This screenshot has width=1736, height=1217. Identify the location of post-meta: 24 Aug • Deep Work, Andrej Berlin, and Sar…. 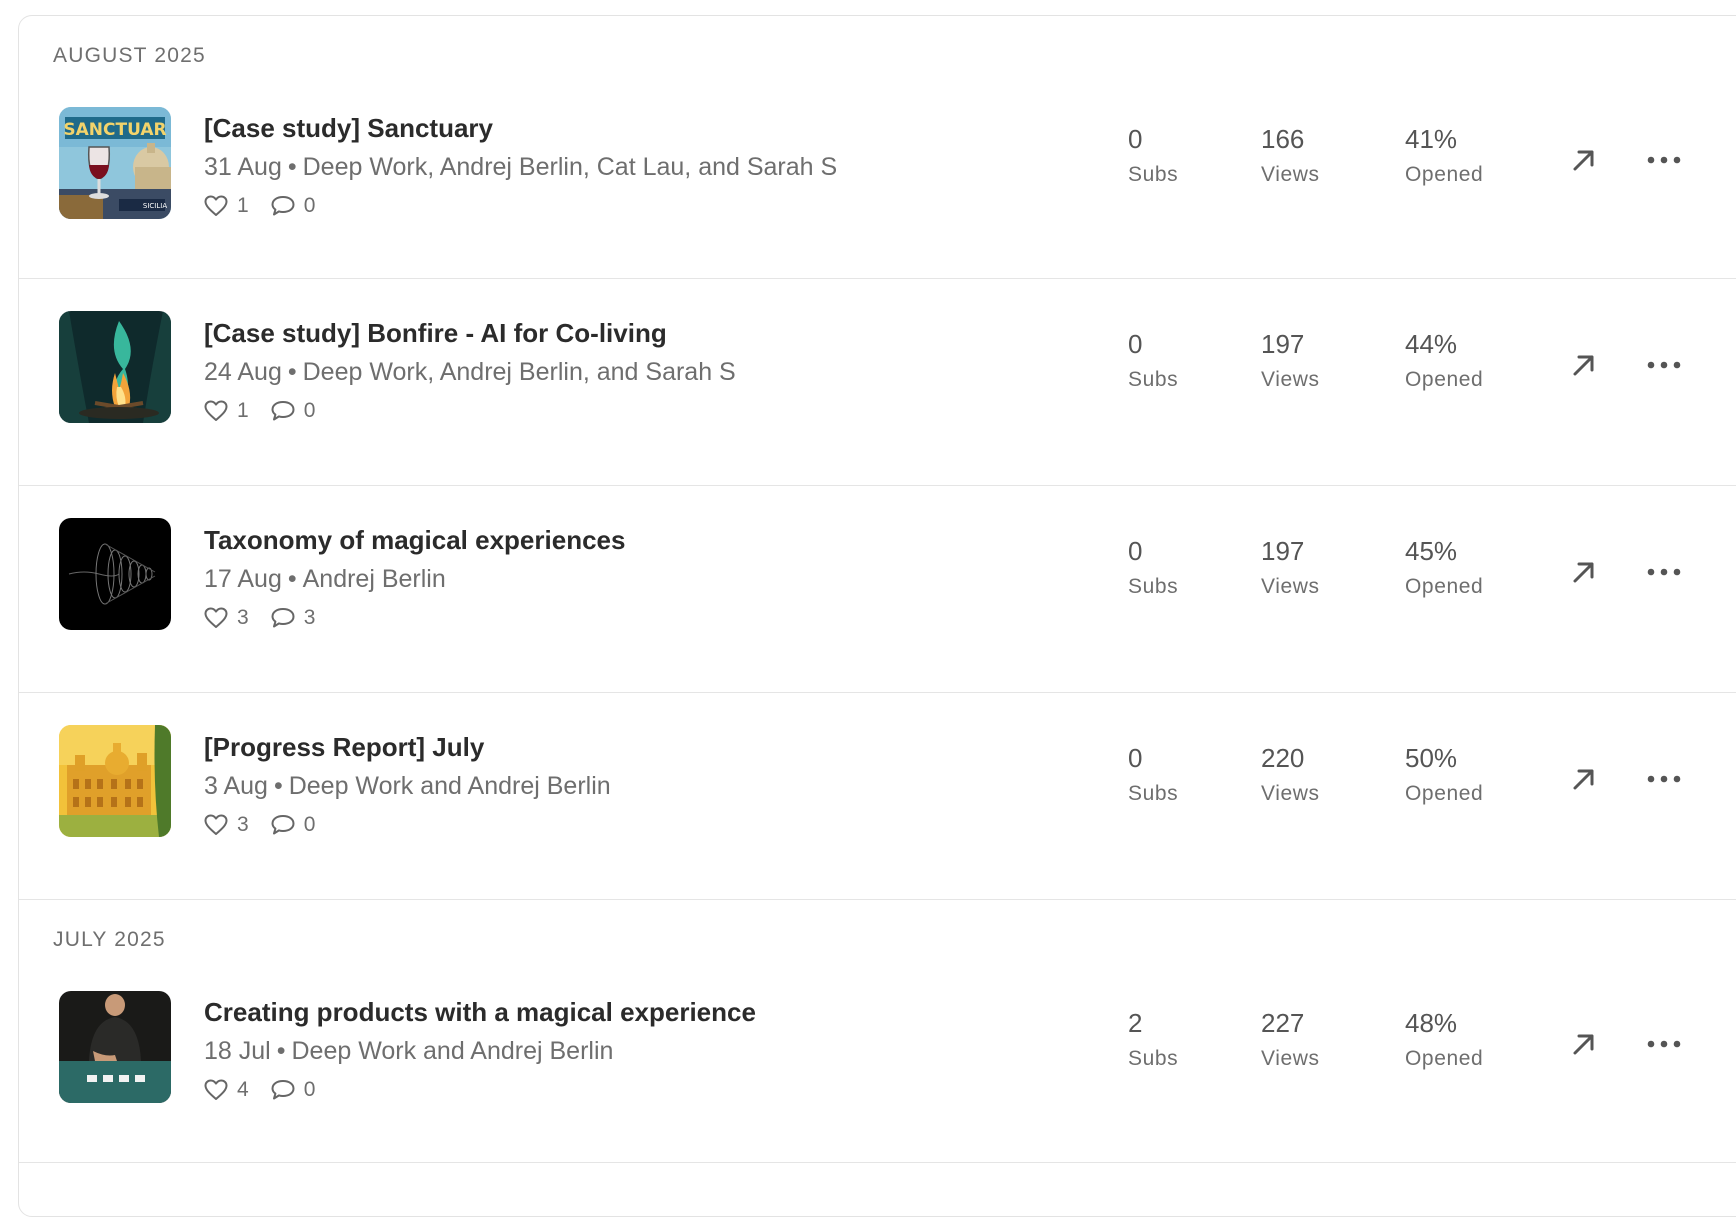
(470, 372).